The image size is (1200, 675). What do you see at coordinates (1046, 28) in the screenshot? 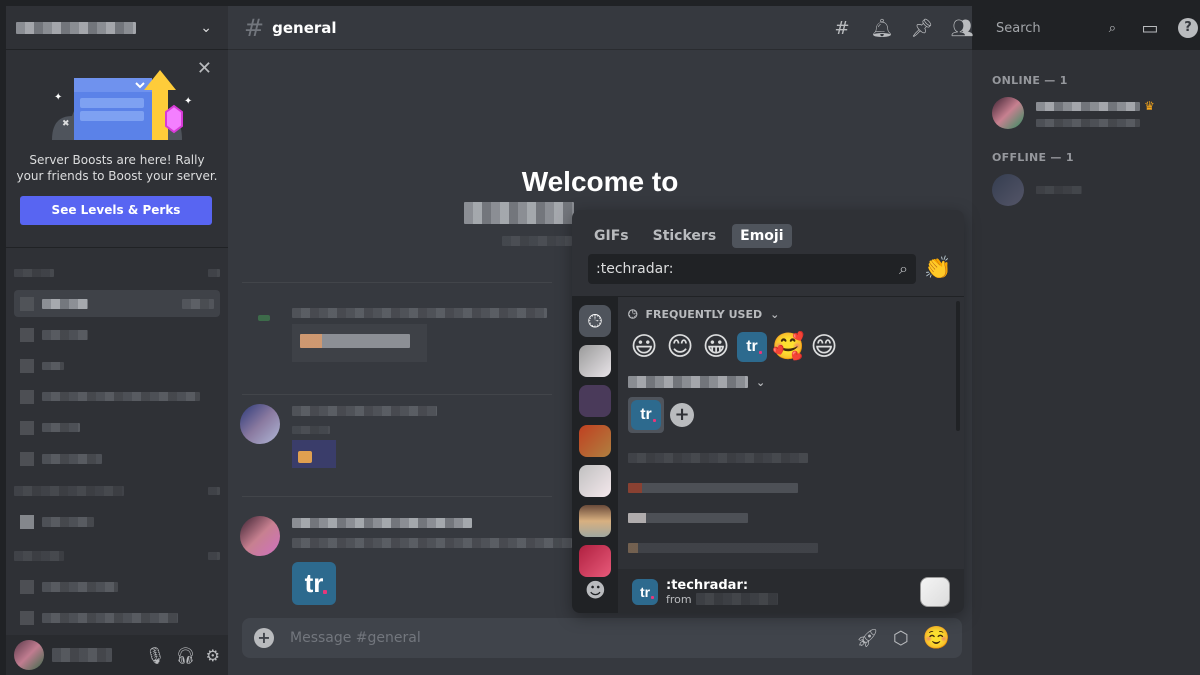
I see `search-input` at bounding box center [1046, 28].